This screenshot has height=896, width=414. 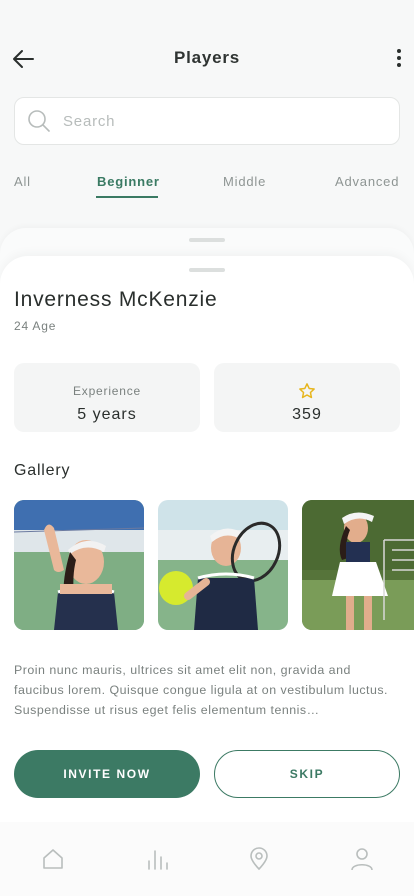 I want to click on rating-value: 359, so click(x=307, y=414).